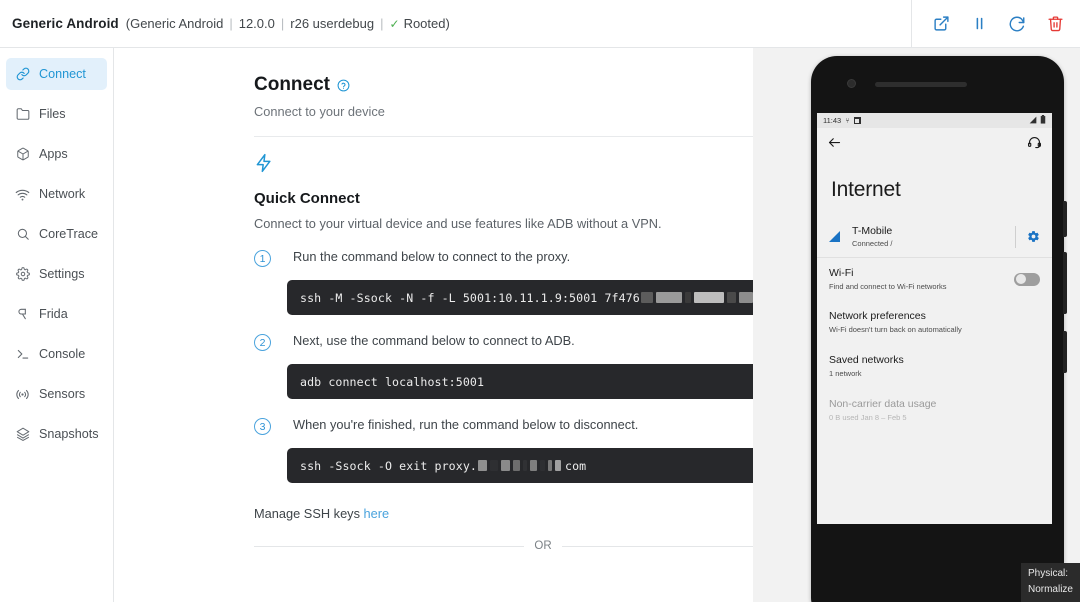  I want to click on command-text-3: ssh -Ssock -O exit proxy. com, so click(443, 465).